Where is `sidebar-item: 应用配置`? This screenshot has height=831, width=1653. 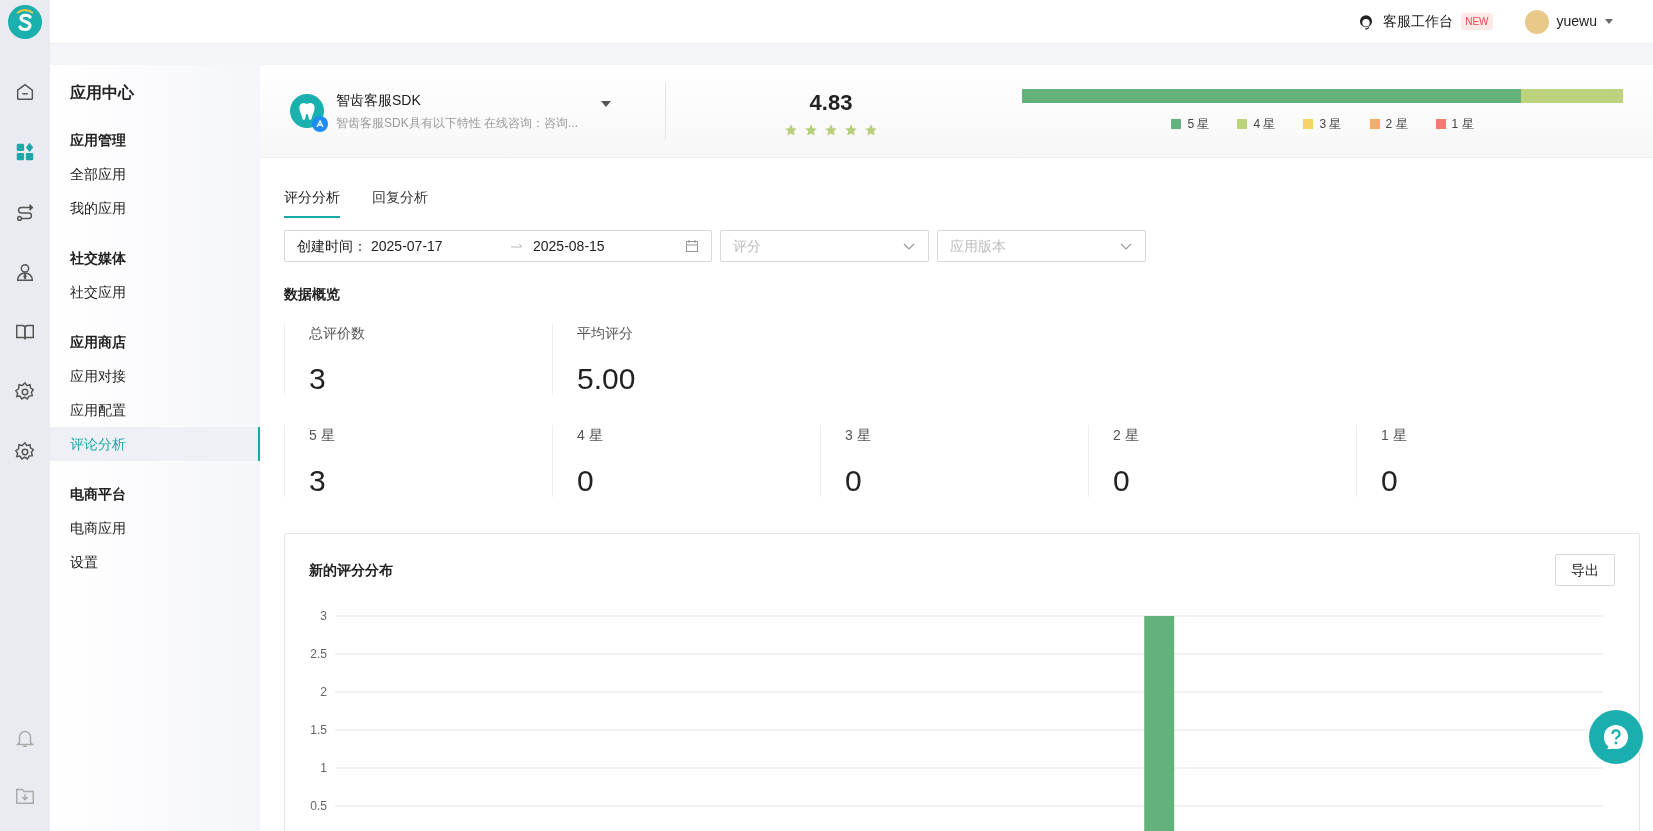 sidebar-item: 应用配置 is located at coordinates (155, 410).